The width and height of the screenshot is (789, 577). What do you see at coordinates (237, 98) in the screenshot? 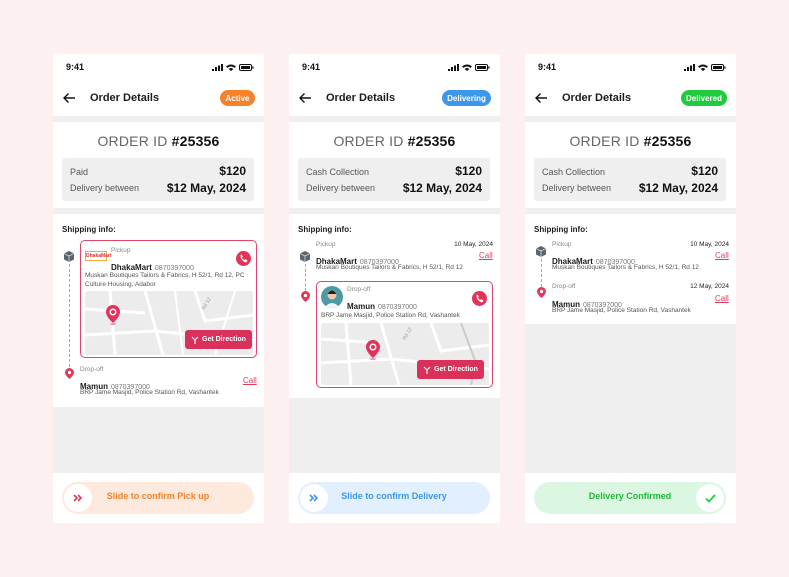
I see `status-badge: Active` at bounding box center [237, 98].